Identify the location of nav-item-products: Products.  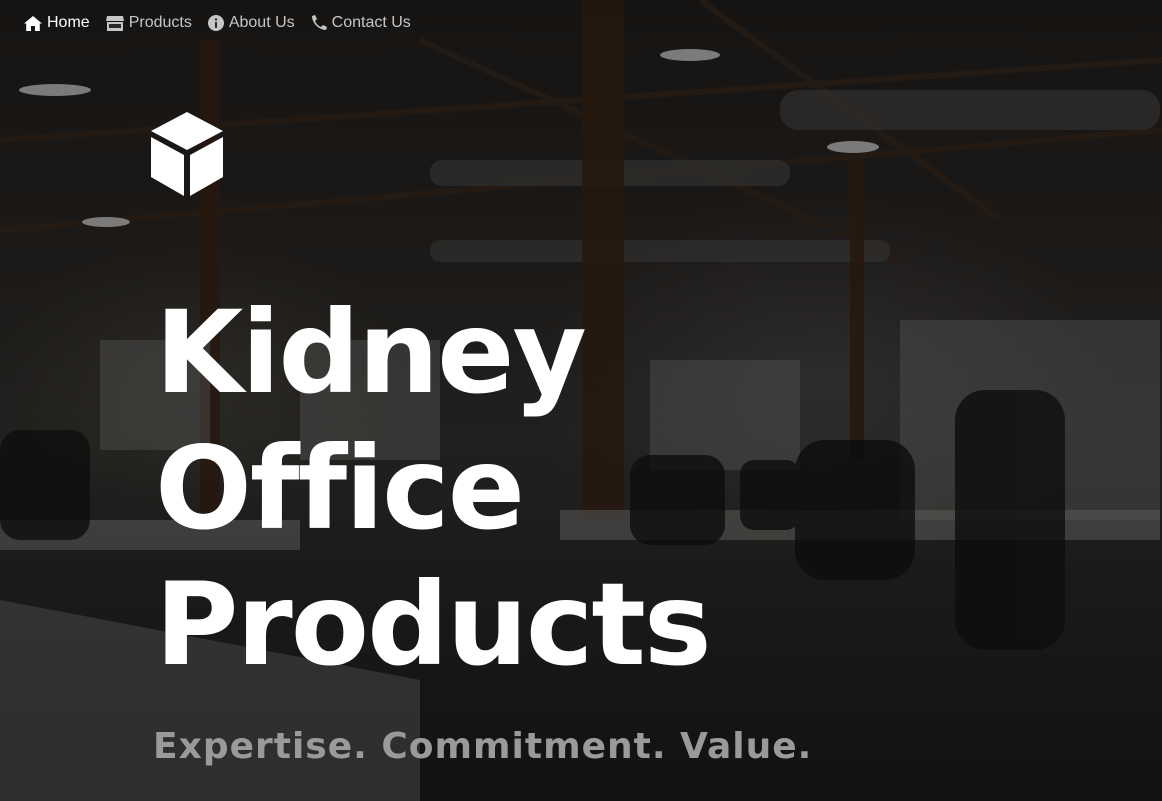
(148, 23).